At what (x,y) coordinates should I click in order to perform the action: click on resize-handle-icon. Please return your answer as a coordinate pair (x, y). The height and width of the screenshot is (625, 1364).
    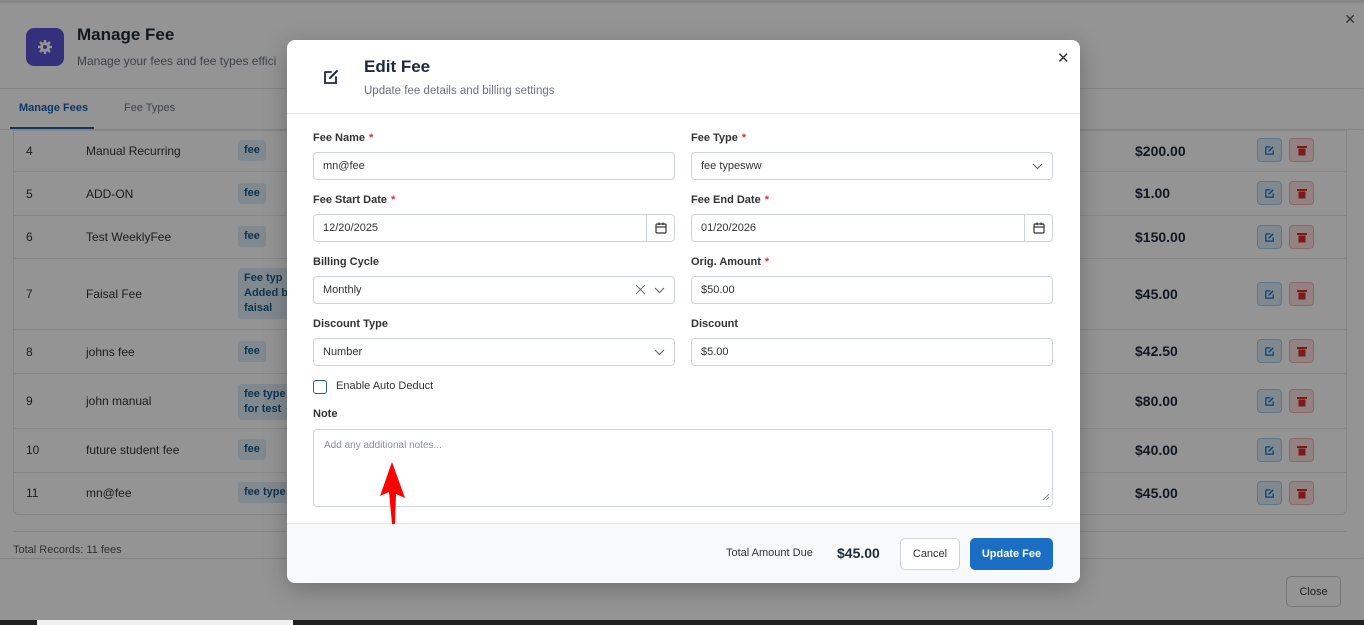
    Looking at the image, I should click on (1046, 498).